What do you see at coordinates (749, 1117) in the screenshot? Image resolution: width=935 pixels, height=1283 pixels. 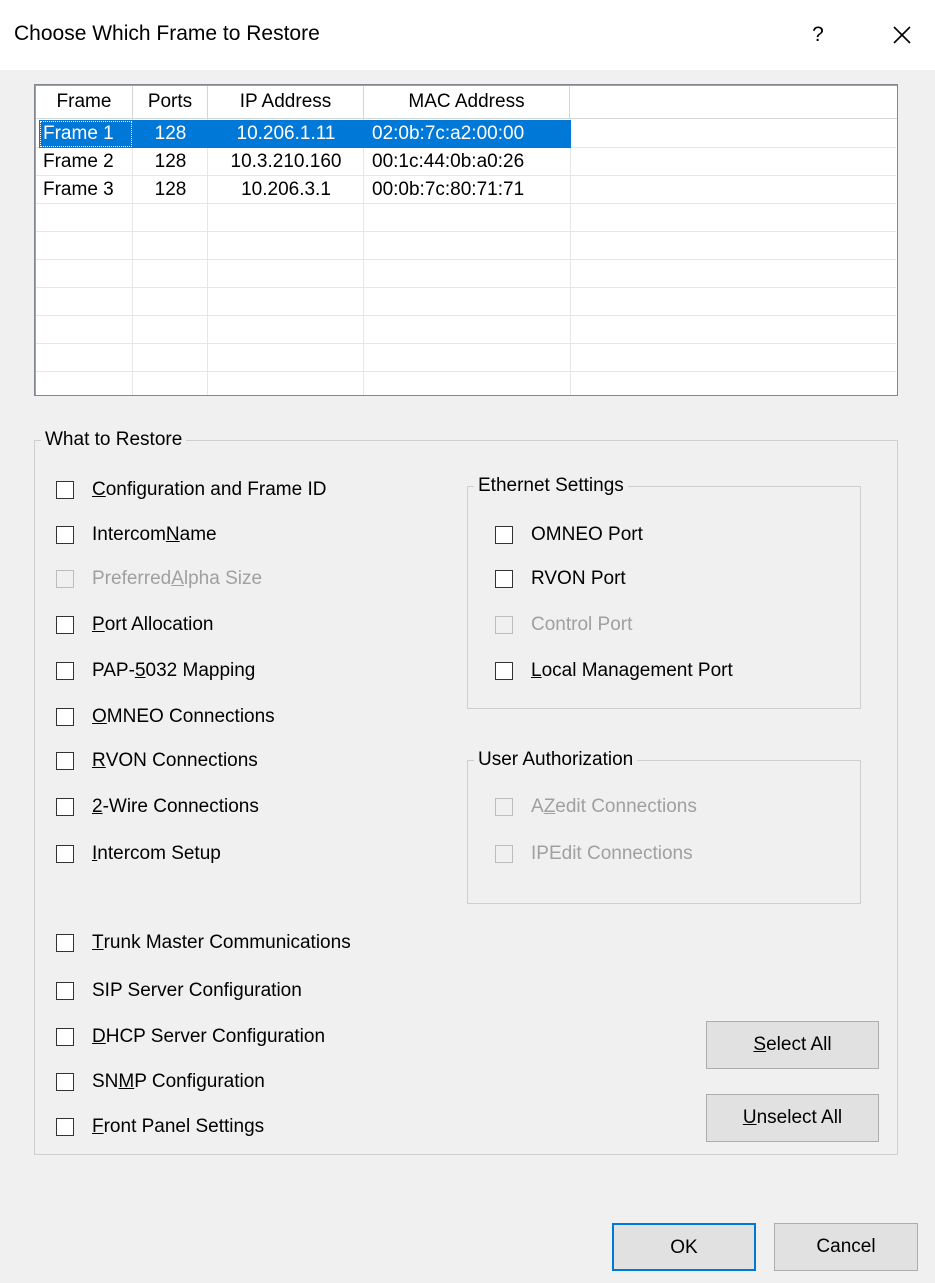 I see `mnemonic: U` at bounding box center [749, 1117].